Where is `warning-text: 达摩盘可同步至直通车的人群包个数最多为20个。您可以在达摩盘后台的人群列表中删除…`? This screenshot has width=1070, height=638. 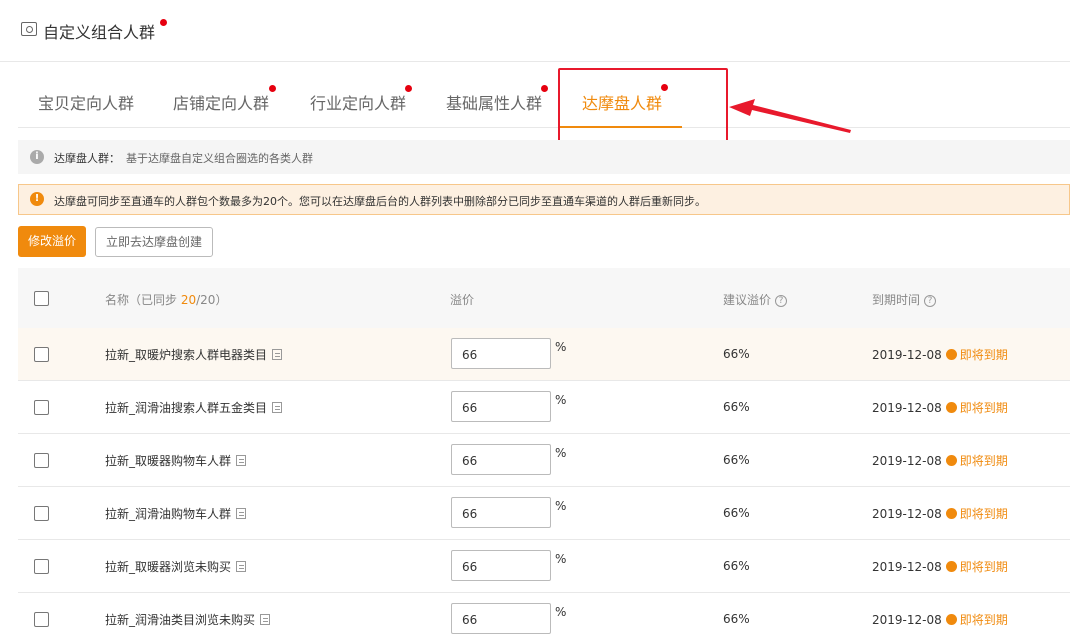 warning-text: 达摩盘可同步至直通车的人群包个数最多为20个。您可以在达摩盘后台的人群列表中删除… is located at coordinates (380, 201).